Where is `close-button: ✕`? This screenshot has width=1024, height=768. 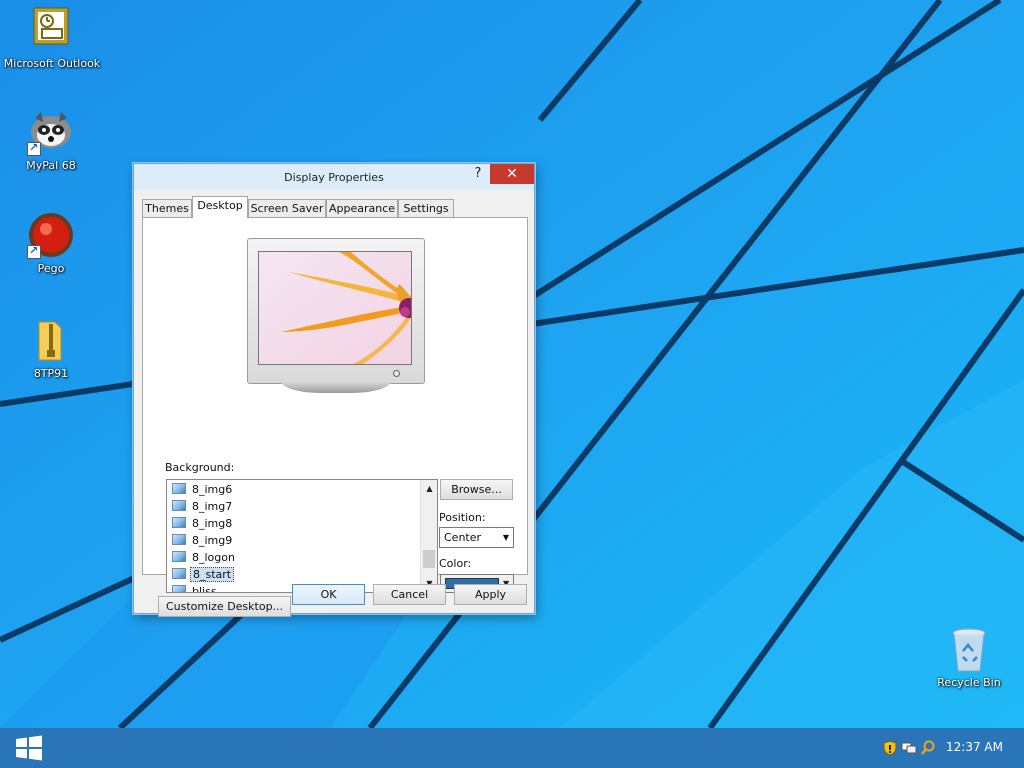 close-button: ✕ is located at coordinates (512, 174).